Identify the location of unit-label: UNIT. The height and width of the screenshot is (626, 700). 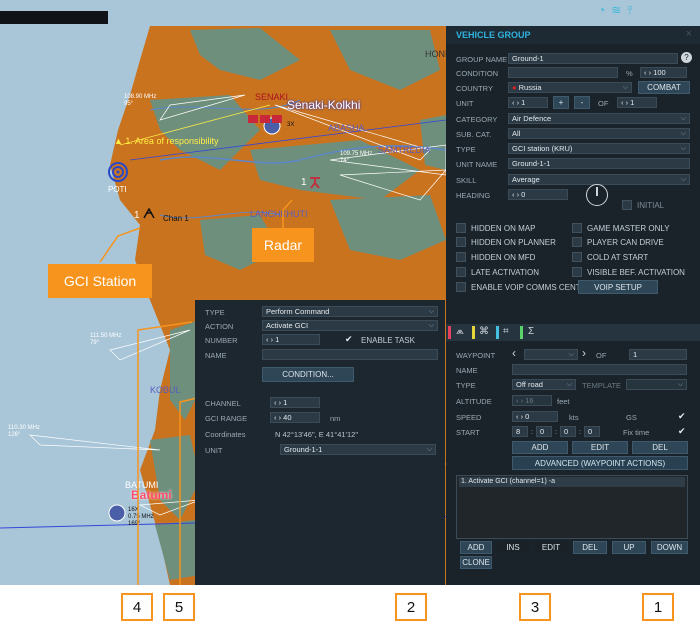
(214, 450).